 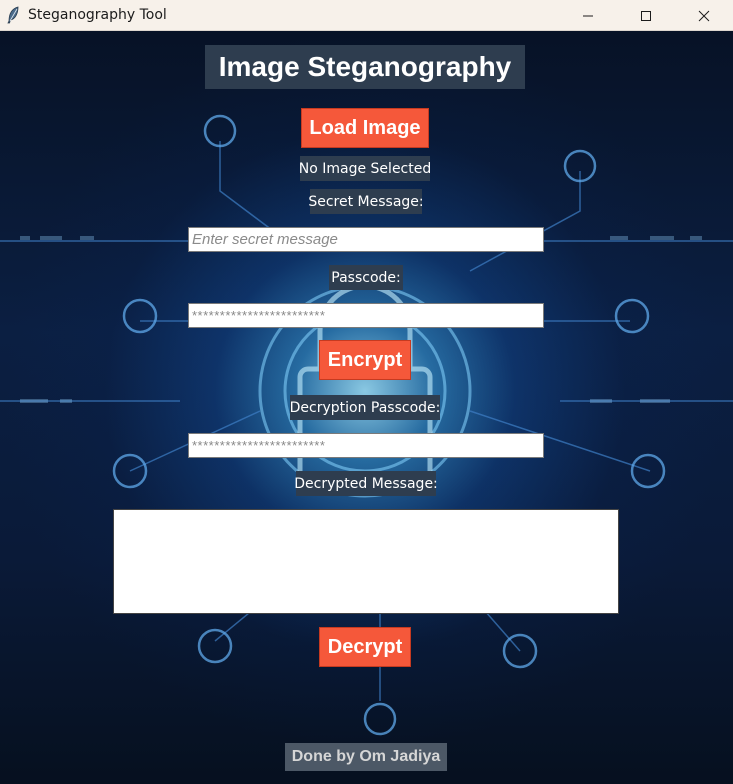 I want to click on page-title: Image Steganography, so click(x=365, y=67).